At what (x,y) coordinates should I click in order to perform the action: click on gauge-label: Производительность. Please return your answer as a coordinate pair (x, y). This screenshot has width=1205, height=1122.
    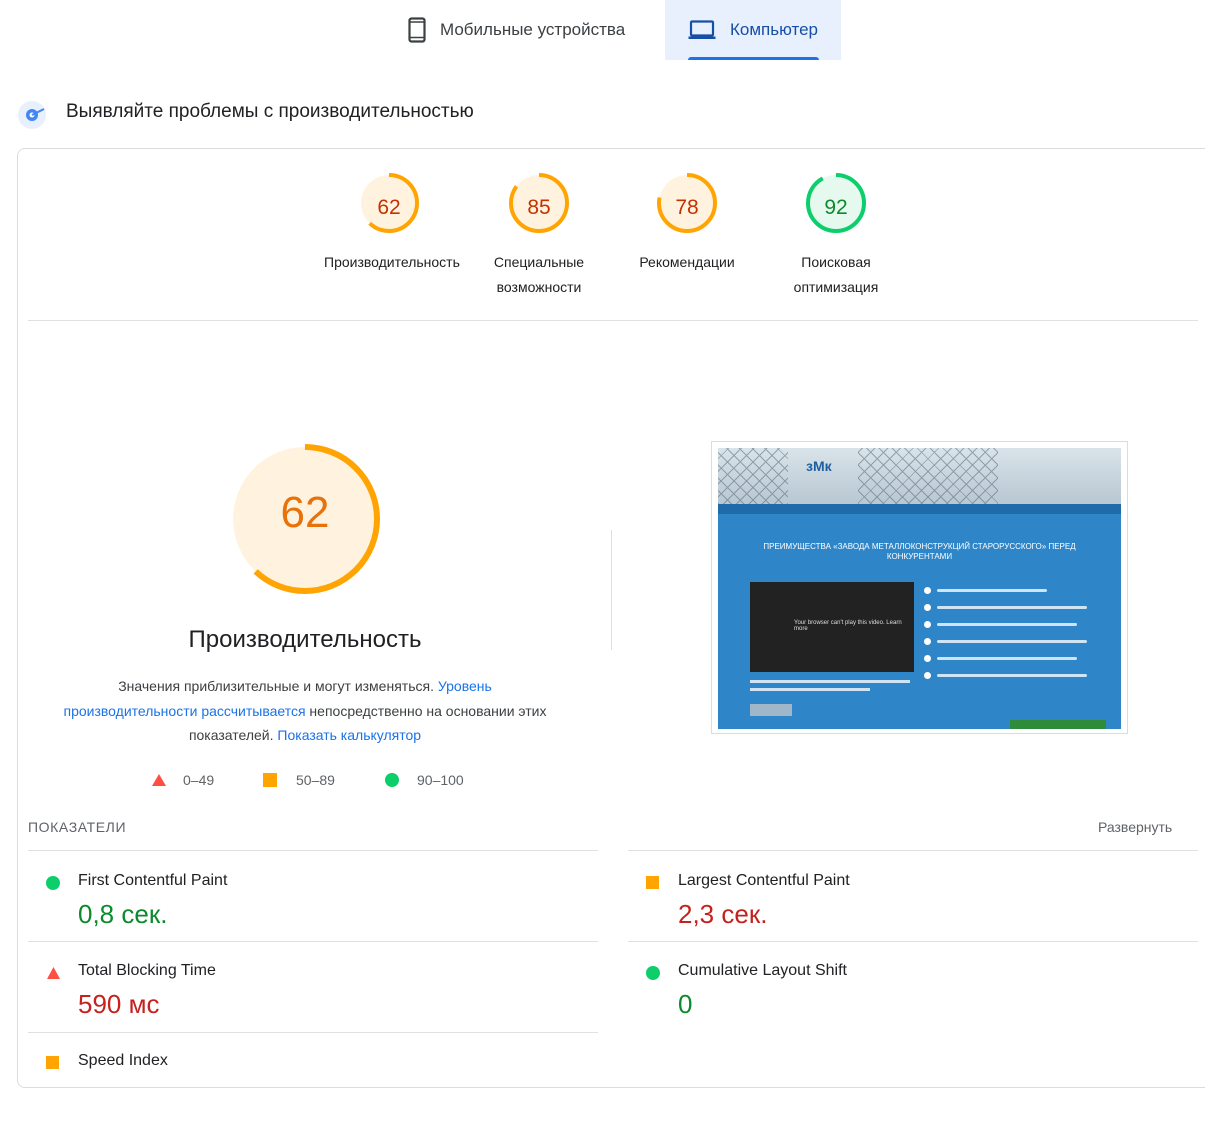
    Looking at the image, I should click on (392, 262).